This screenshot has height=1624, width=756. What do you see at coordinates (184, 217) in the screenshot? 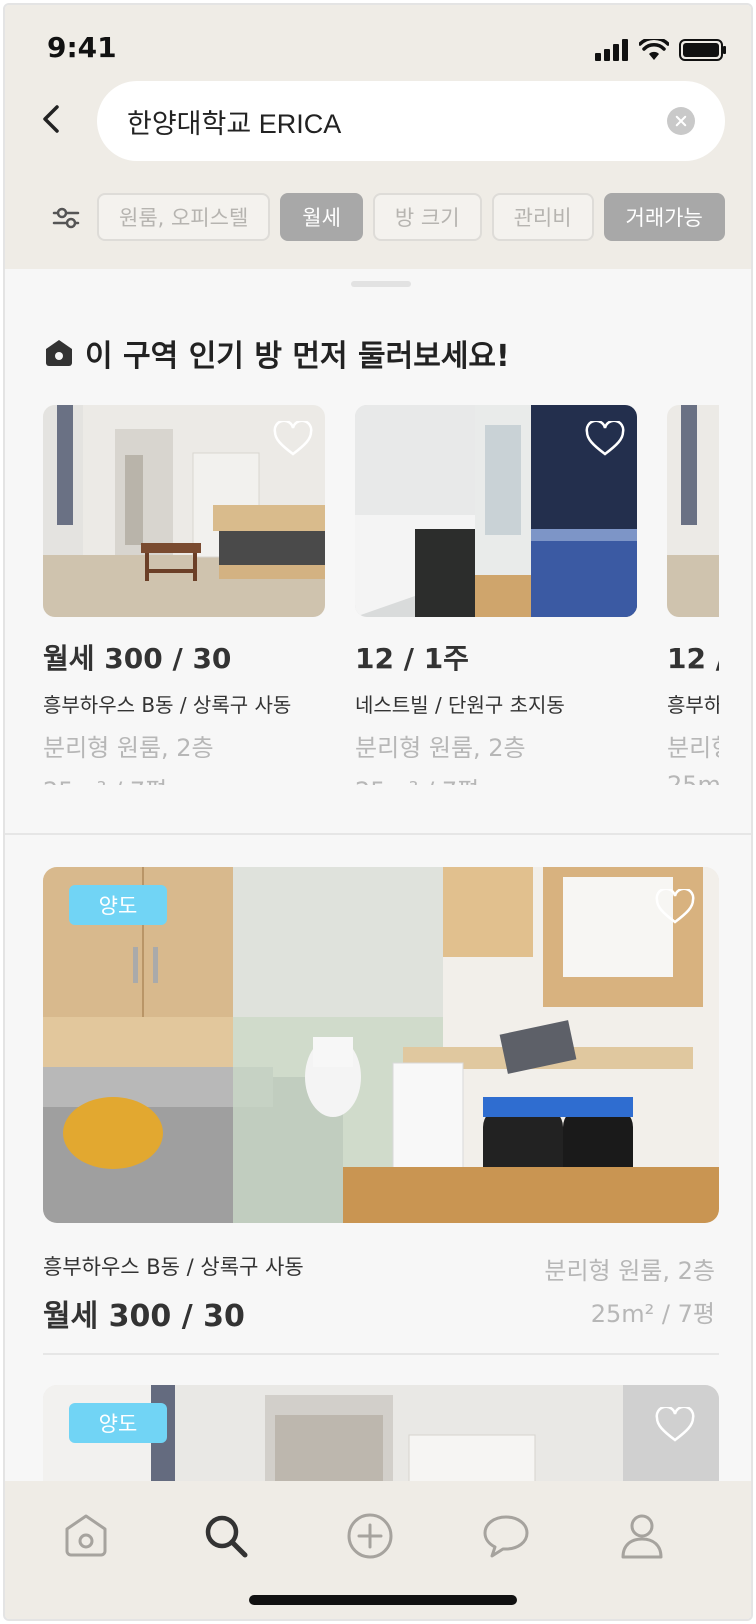
I see `chip-room-type: 원룸, 오피스텔` at bounding box center [184, 217].